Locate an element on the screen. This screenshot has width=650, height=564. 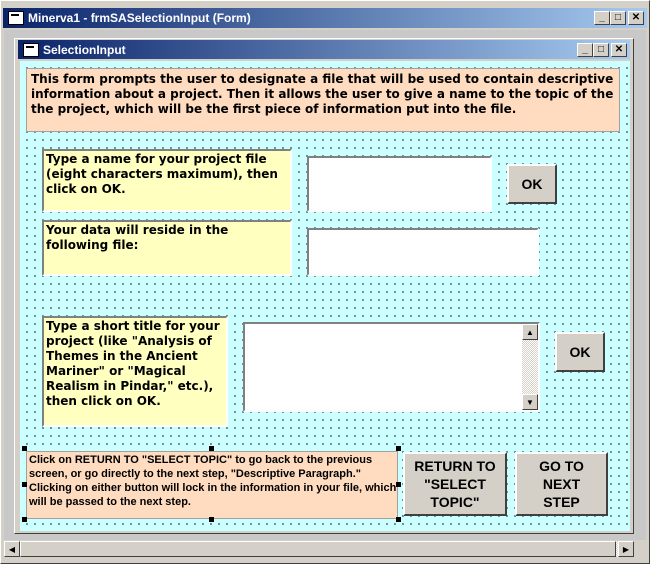
scroll-left-button: ◀ is located at coordinates (12, 549).